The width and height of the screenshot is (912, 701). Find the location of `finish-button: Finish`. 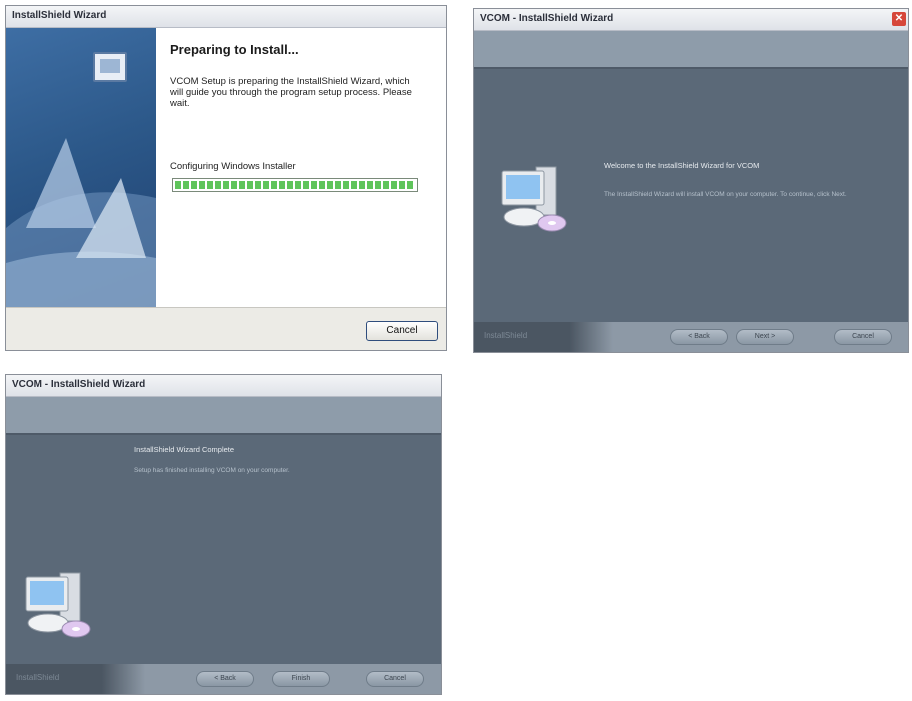

finish-button: Finish is located at coordinates (301, 679).